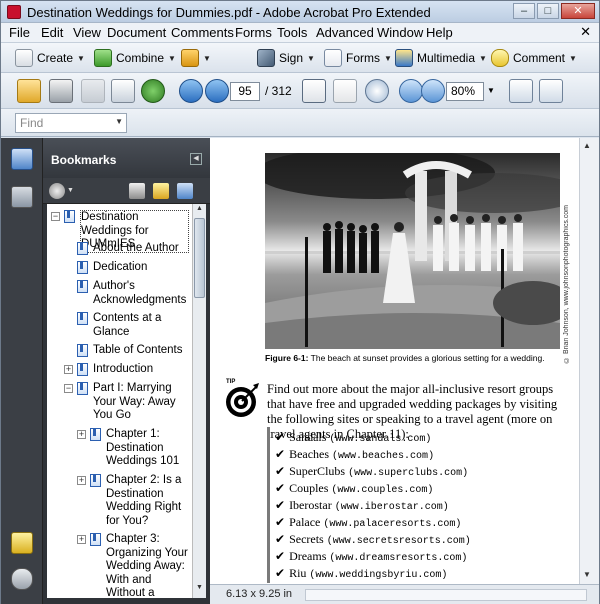 Image resolution: width=600 pixels, height=604 pixels. What do you see at coordinates (353, 437) in the screenshot?
I see `list-item: ✔ Sandals (www.sandals.com)` at bounding box center [353, 437].